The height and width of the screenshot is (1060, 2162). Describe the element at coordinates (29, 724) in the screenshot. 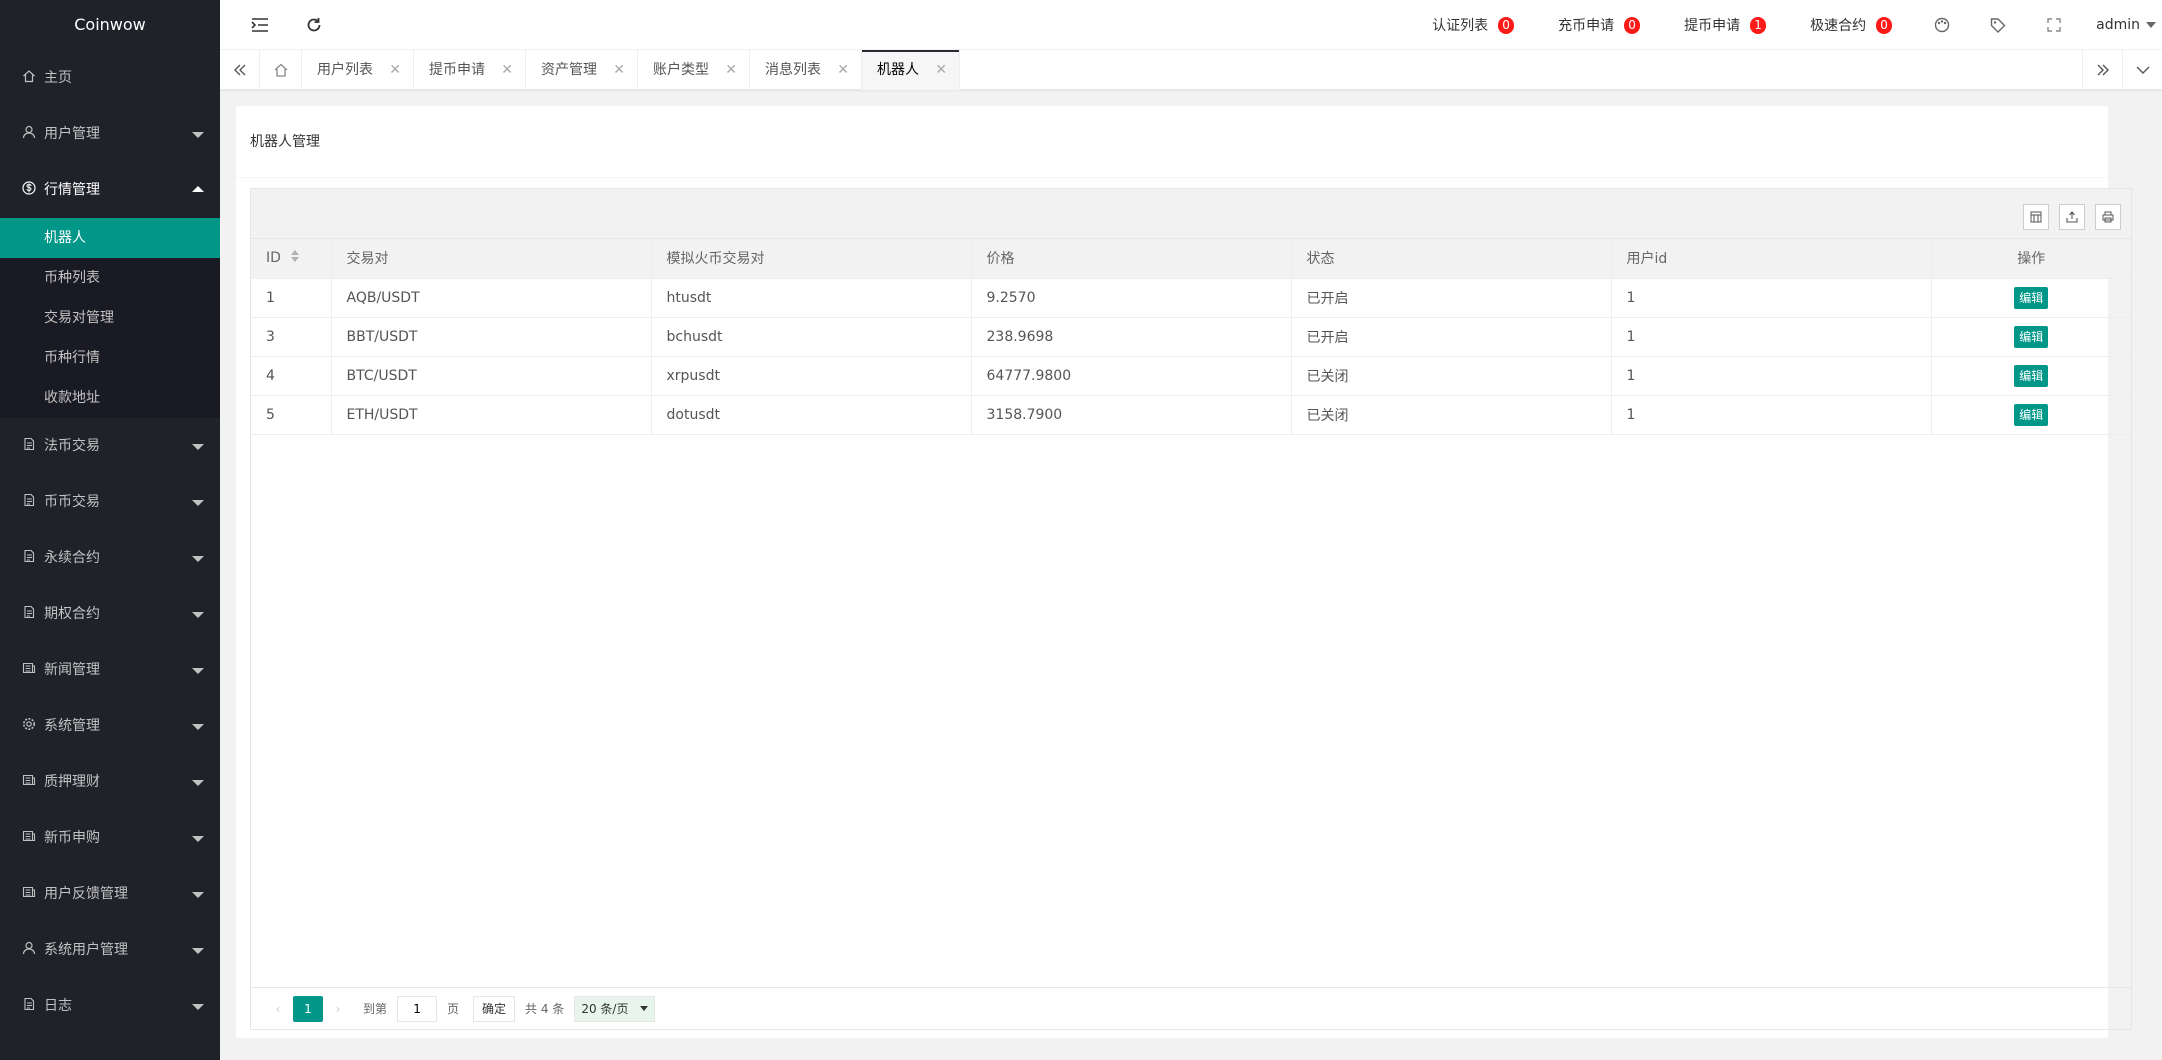

I see `gear-icon` at that location.